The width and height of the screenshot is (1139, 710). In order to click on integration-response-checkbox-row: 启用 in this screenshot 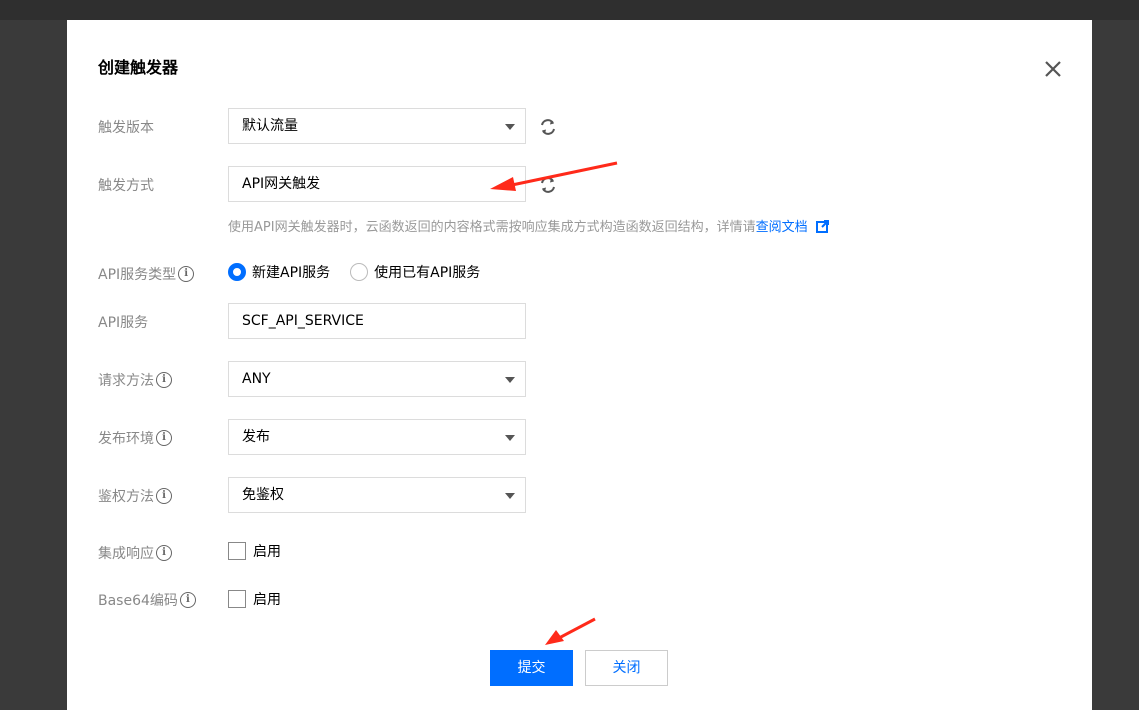, I will do `click(254, 551)`.